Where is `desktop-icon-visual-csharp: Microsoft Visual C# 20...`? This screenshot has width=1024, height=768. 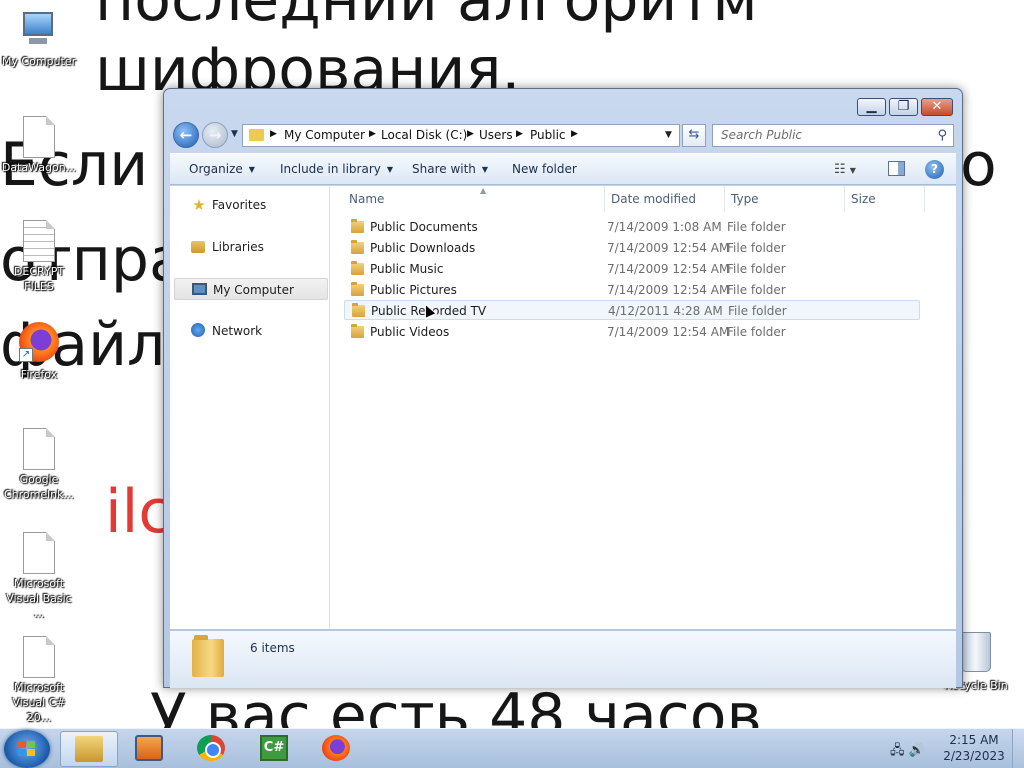
desktop-icon-visual-csharp: Microsoft Visual C# 20... is located at coordinates (39, 680).